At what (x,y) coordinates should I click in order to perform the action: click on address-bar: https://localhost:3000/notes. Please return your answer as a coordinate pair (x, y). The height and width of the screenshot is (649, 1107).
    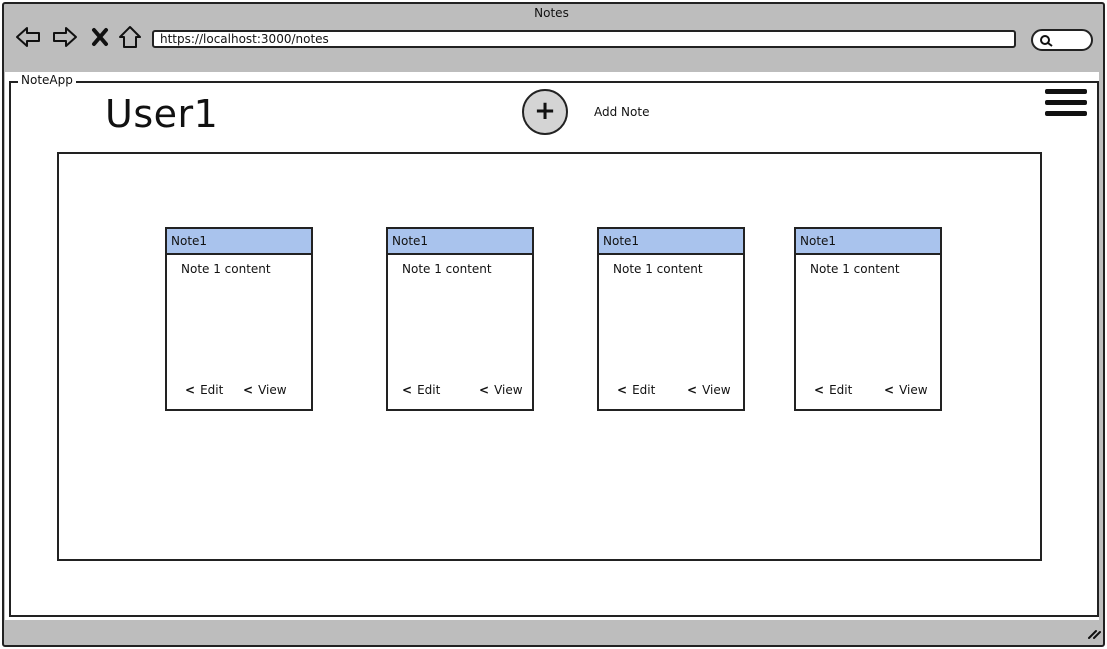
    Looking at the image, I should click on (584, 39).